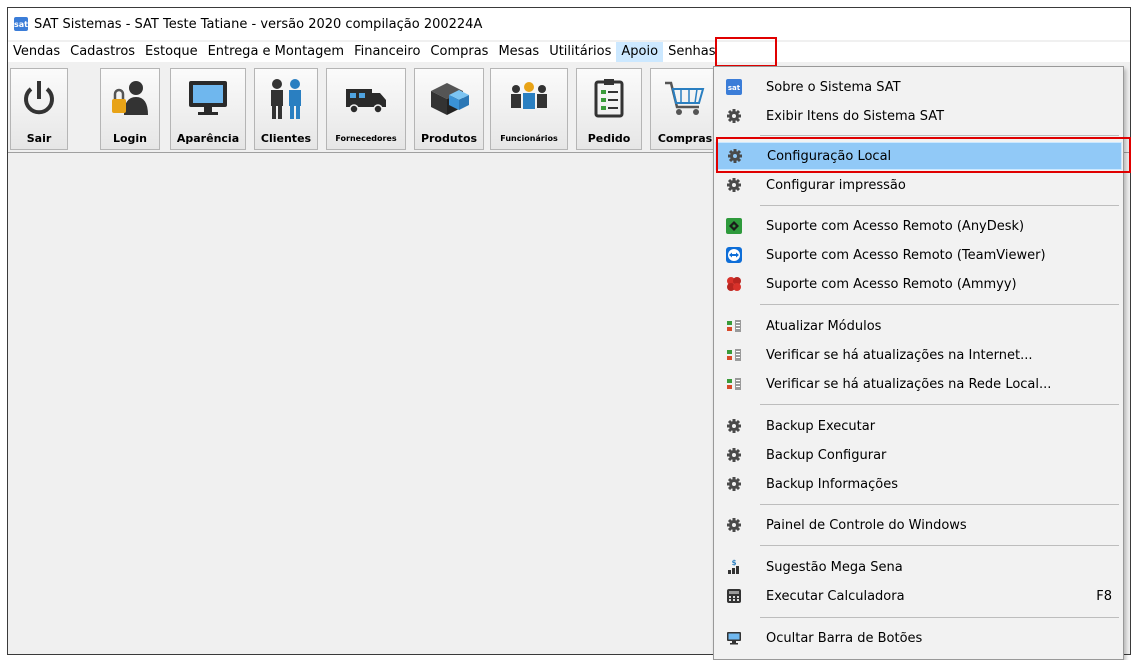  I want to click on sat-logo-icon: sat, so click(734, 87).